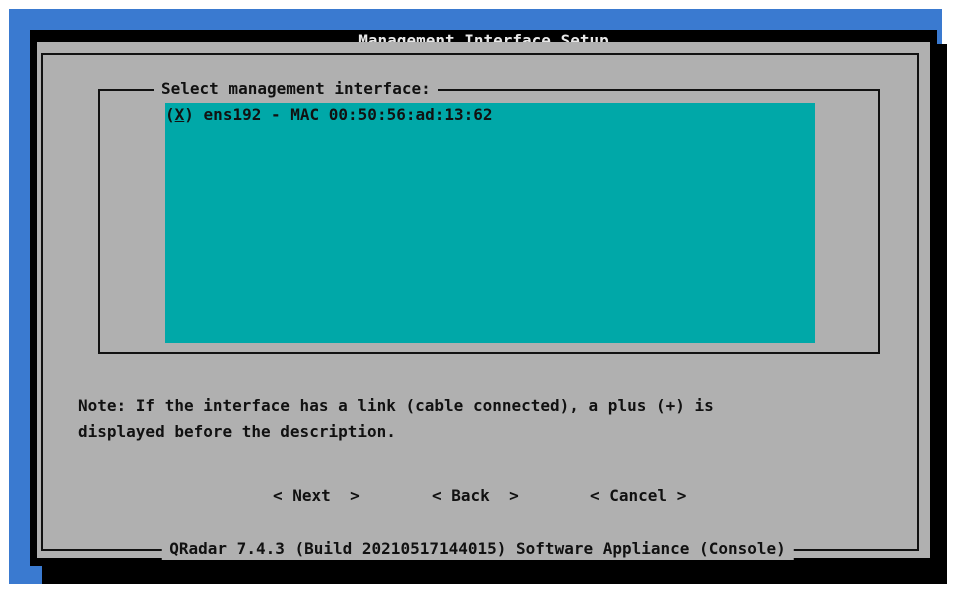  What do you see at coordinates (638, 496) in the screenshot?
I see `cancel-button: < Cancel >` at bounding box center [638, 496].